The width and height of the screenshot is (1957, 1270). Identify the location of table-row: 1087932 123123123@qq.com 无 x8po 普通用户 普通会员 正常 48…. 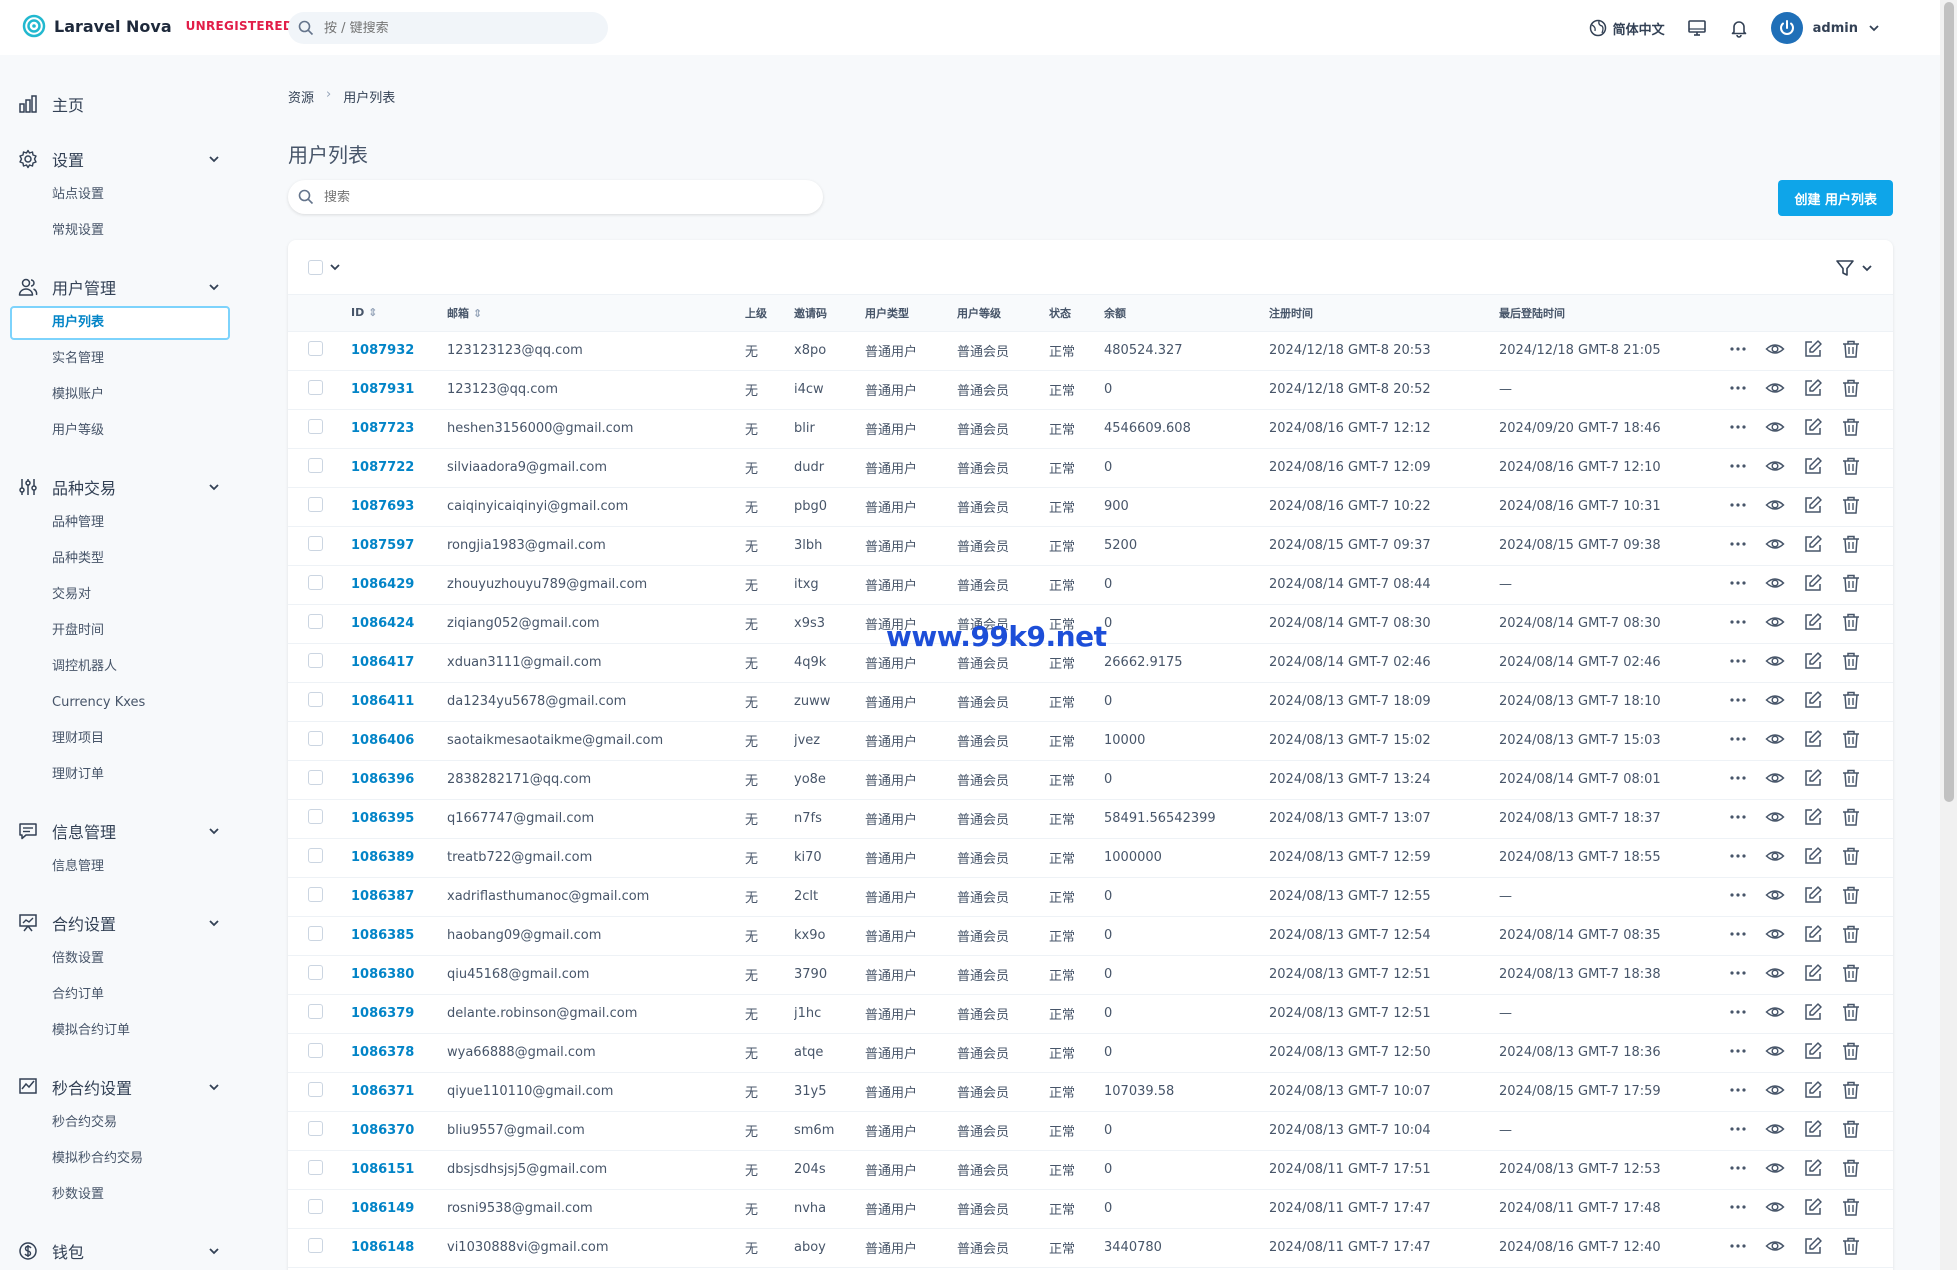
(1090, 351).